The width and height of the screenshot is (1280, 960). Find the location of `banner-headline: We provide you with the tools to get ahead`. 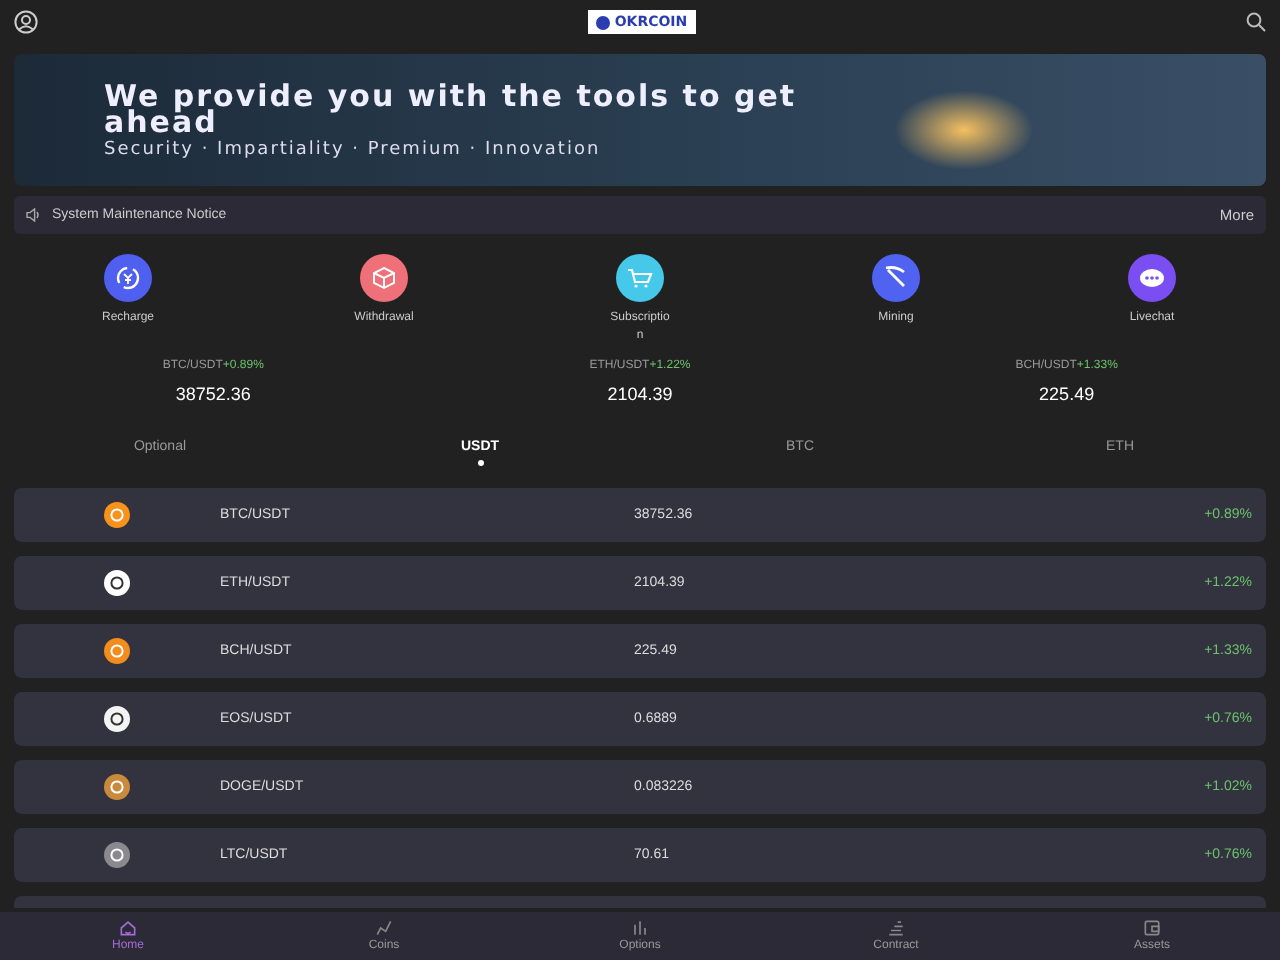

banner-headline: We provide you with the tools to get ahead is located at coordinates (451, 110).